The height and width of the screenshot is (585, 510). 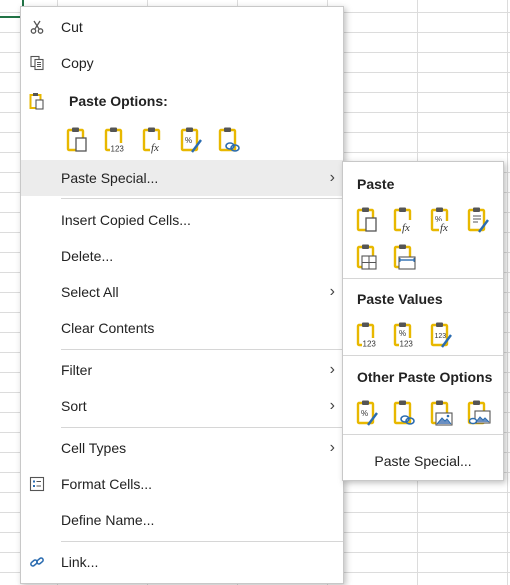 I want to click on keep-column-widths-icon, so click(x=404, y=256).